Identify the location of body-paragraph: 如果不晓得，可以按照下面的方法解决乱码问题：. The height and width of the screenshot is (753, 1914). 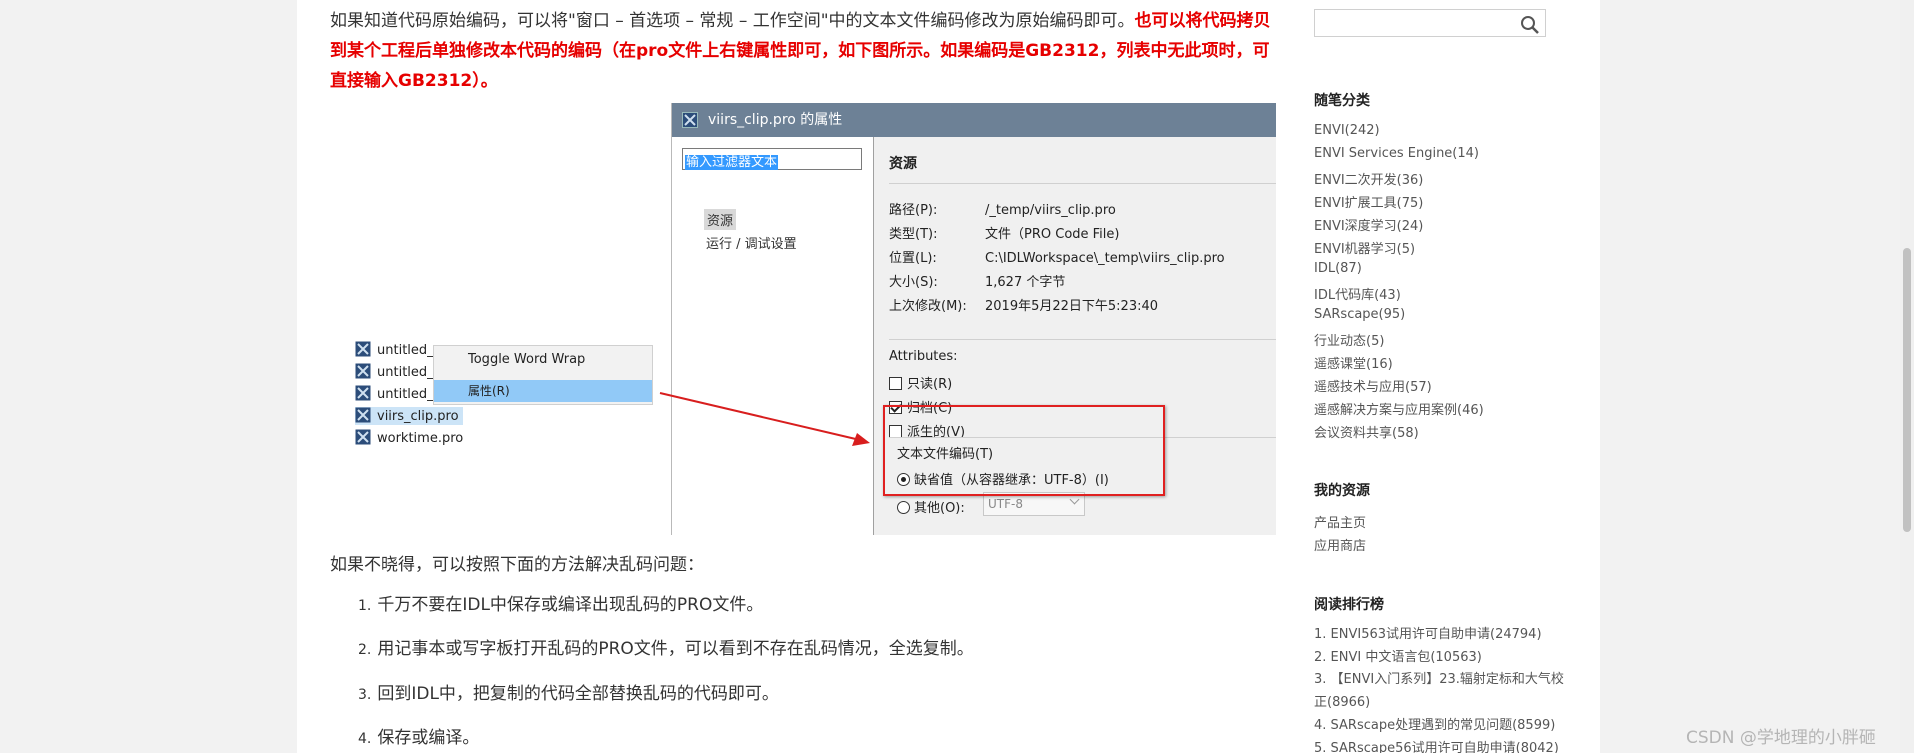
(517, 565).